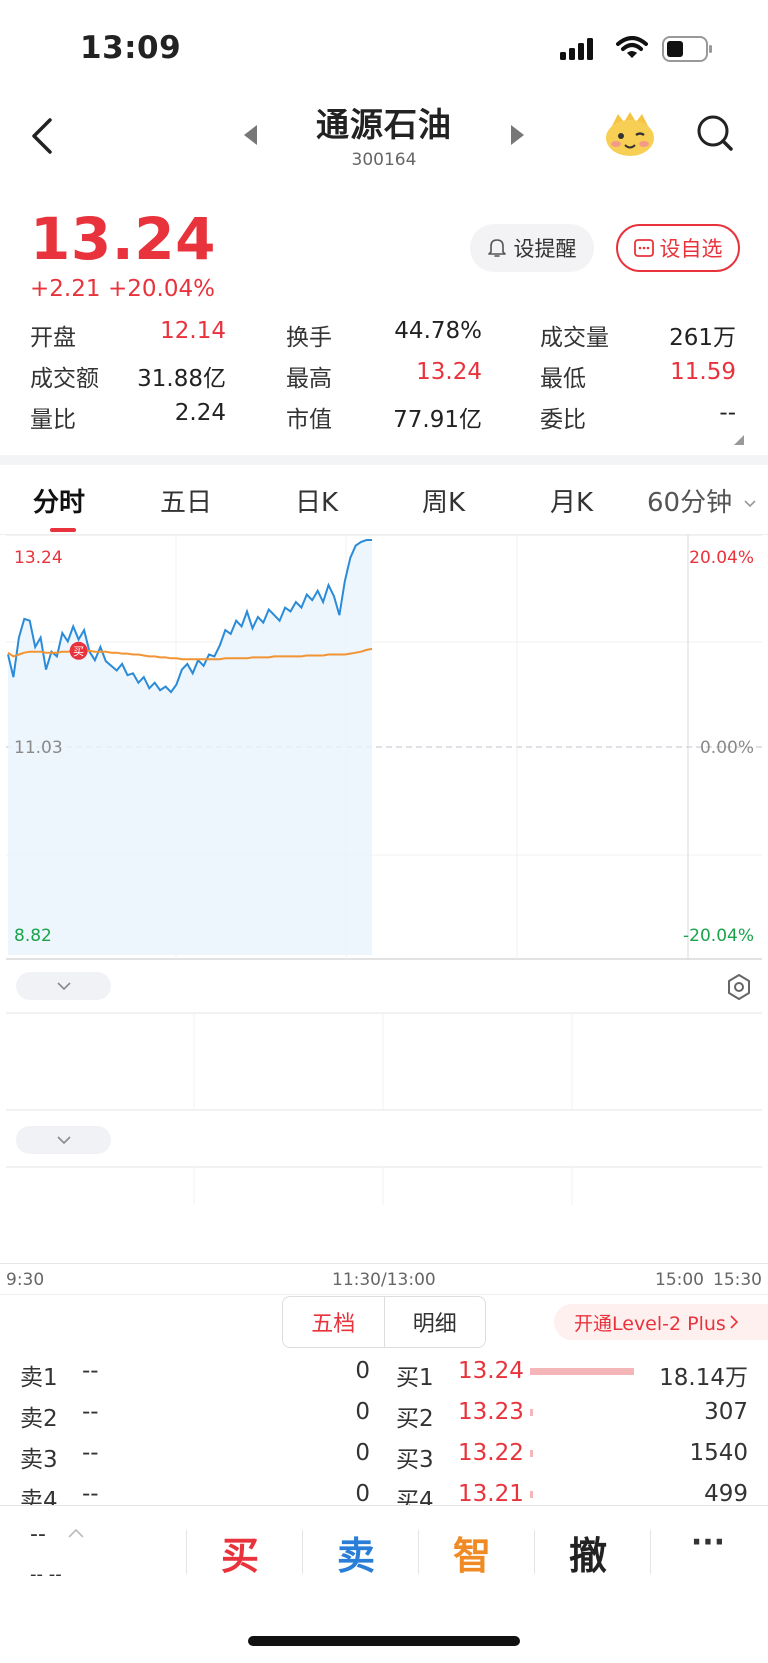 Image resolution: width=768 pixels, height=1663 pixels. I want to click on back-arrow-icon, so click(43, 136).